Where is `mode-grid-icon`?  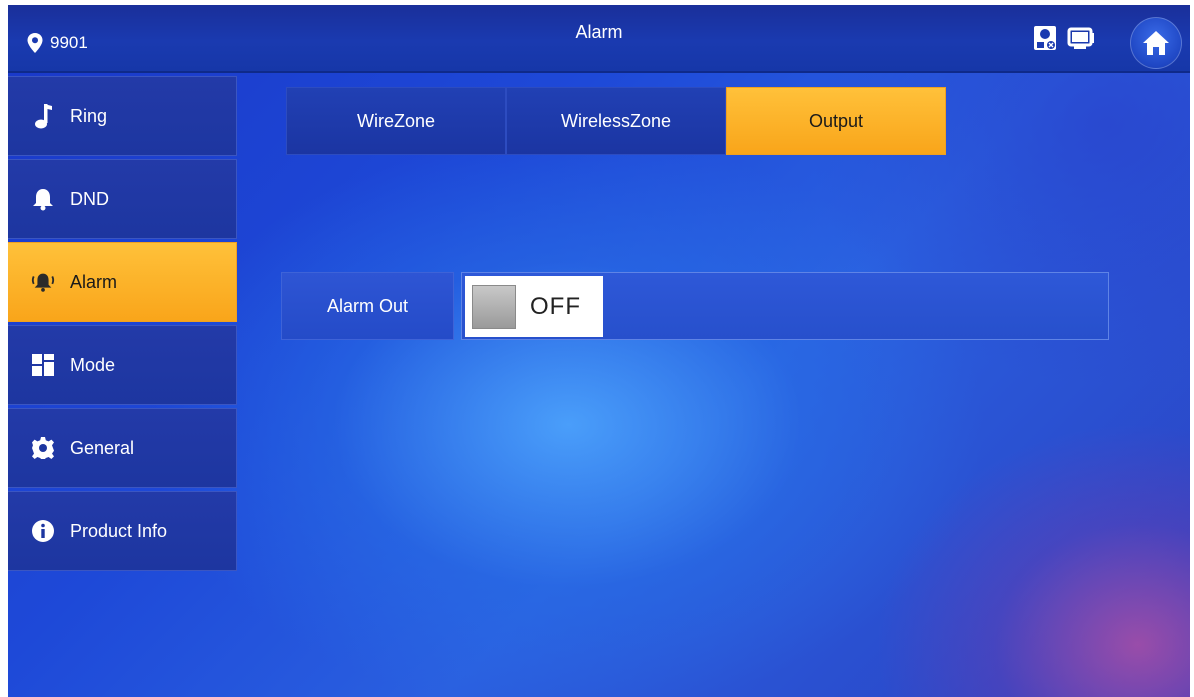
mode-grid-icon is located at coordinates (43, 365).